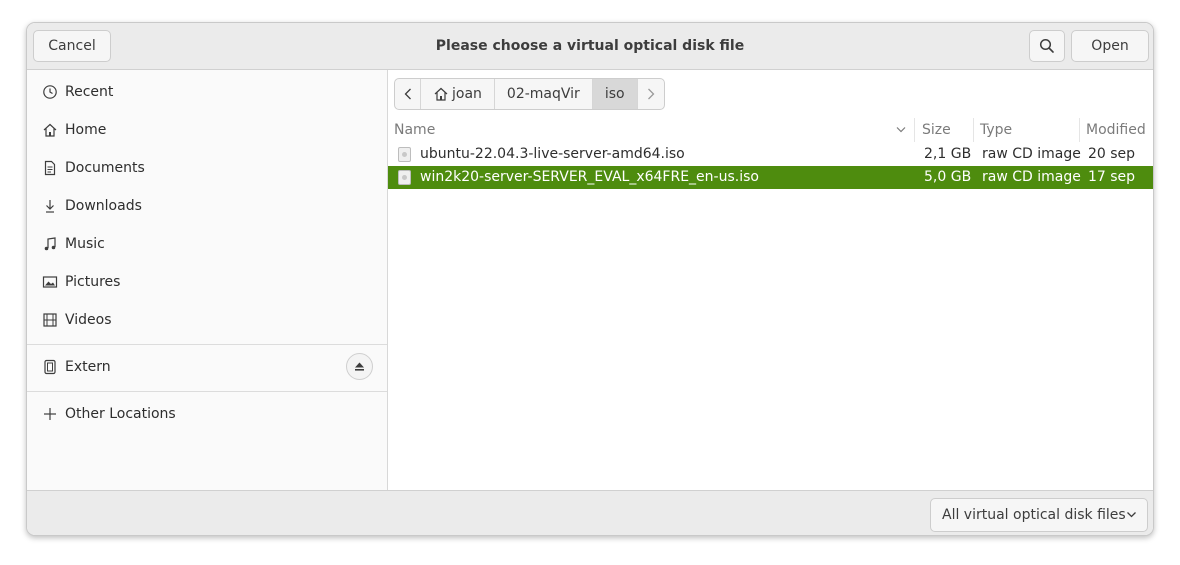  I want to click on column-label: Name, so click(415, 130).